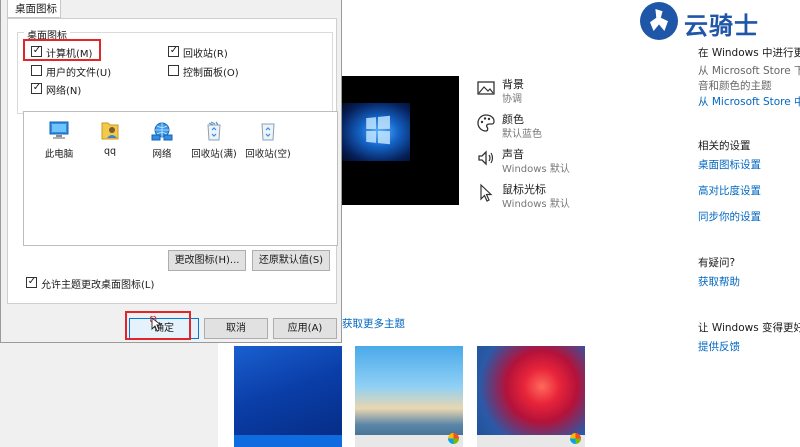  I want to click on feedback-title: 让 Windows 变得更好, so click(749, 328).